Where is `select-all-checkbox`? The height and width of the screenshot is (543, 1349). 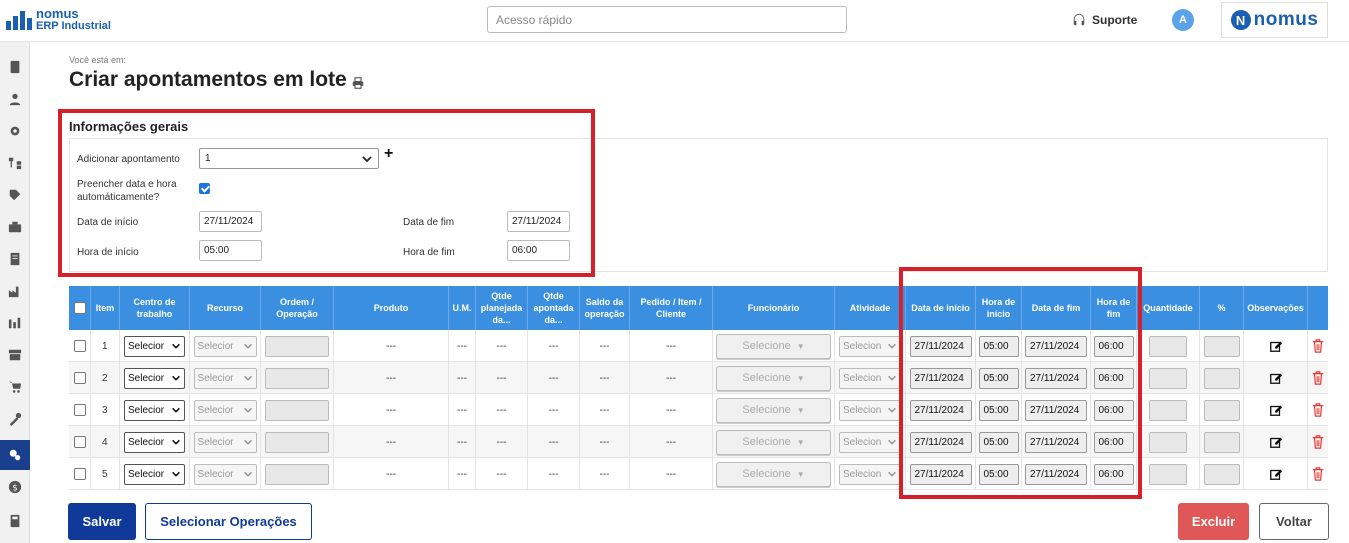 select-all-checkbox is located at coordinates (79, 308).